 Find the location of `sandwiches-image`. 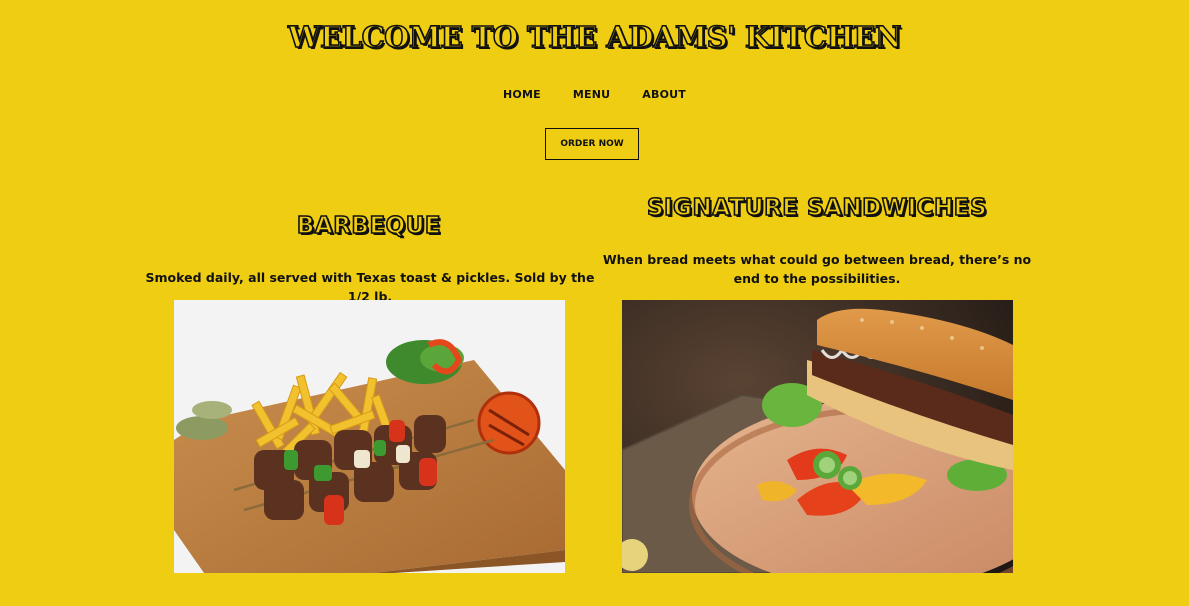

sandwiches-image is located at coordinates (817, 436).